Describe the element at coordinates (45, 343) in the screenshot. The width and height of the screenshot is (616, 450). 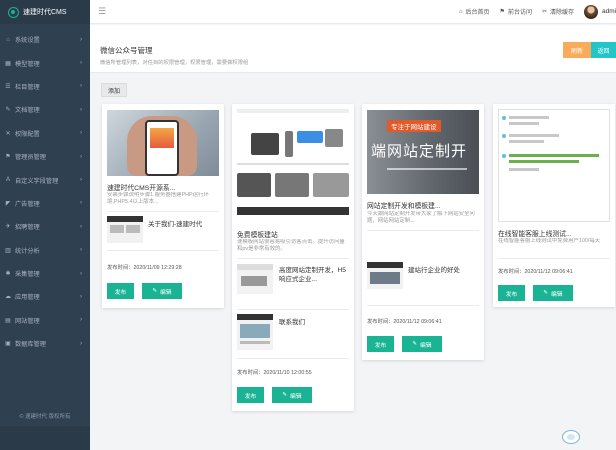
I see `sidebar-item: ▣ 数据库管理 ›` at that location.